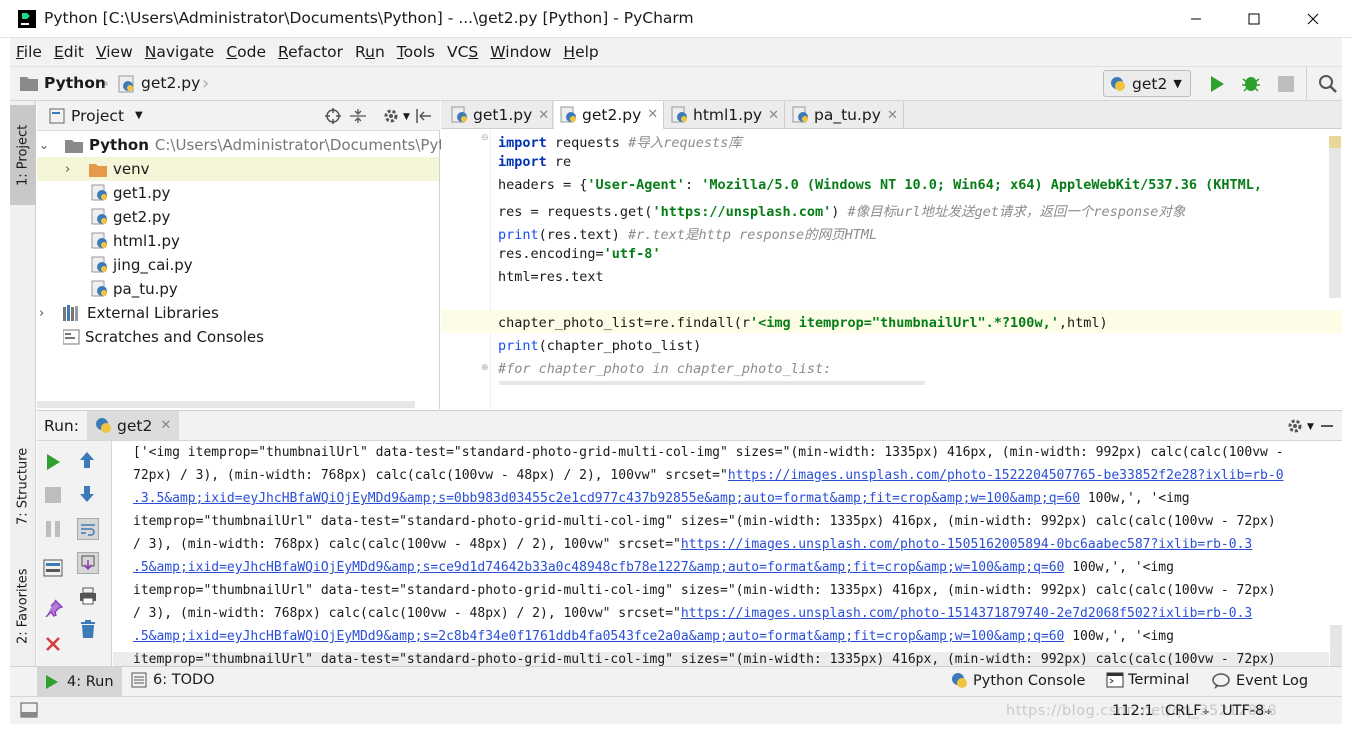 The height and width of the screenshot is (731, 1352). What do you see at coordinates (416, 52) in the screenshot?
I see `menu-tools: Tools` at bounding box center [416, 52].